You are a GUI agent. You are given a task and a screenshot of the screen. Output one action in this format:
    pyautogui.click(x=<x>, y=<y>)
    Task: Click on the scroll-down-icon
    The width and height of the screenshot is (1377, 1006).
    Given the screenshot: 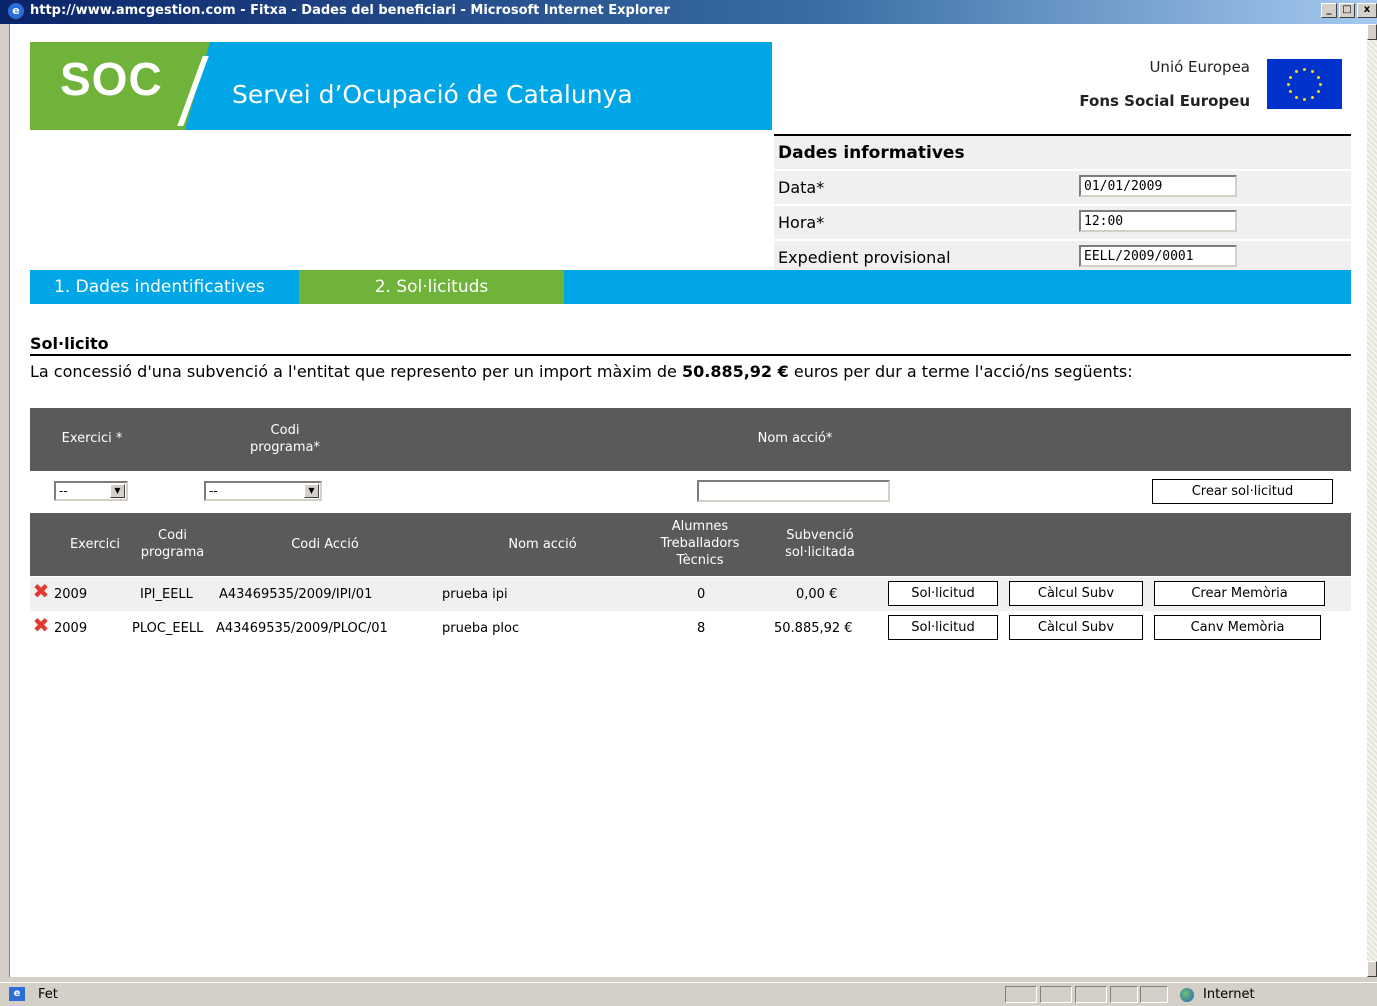 What is the action you would take?
    pyautogui.click(x=1372, y=969)
    